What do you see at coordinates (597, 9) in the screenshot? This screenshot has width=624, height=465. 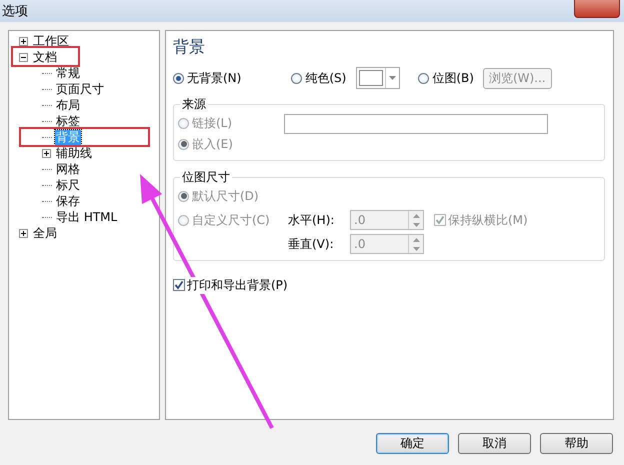 I see `close-button` at bounding box center [597, 9].